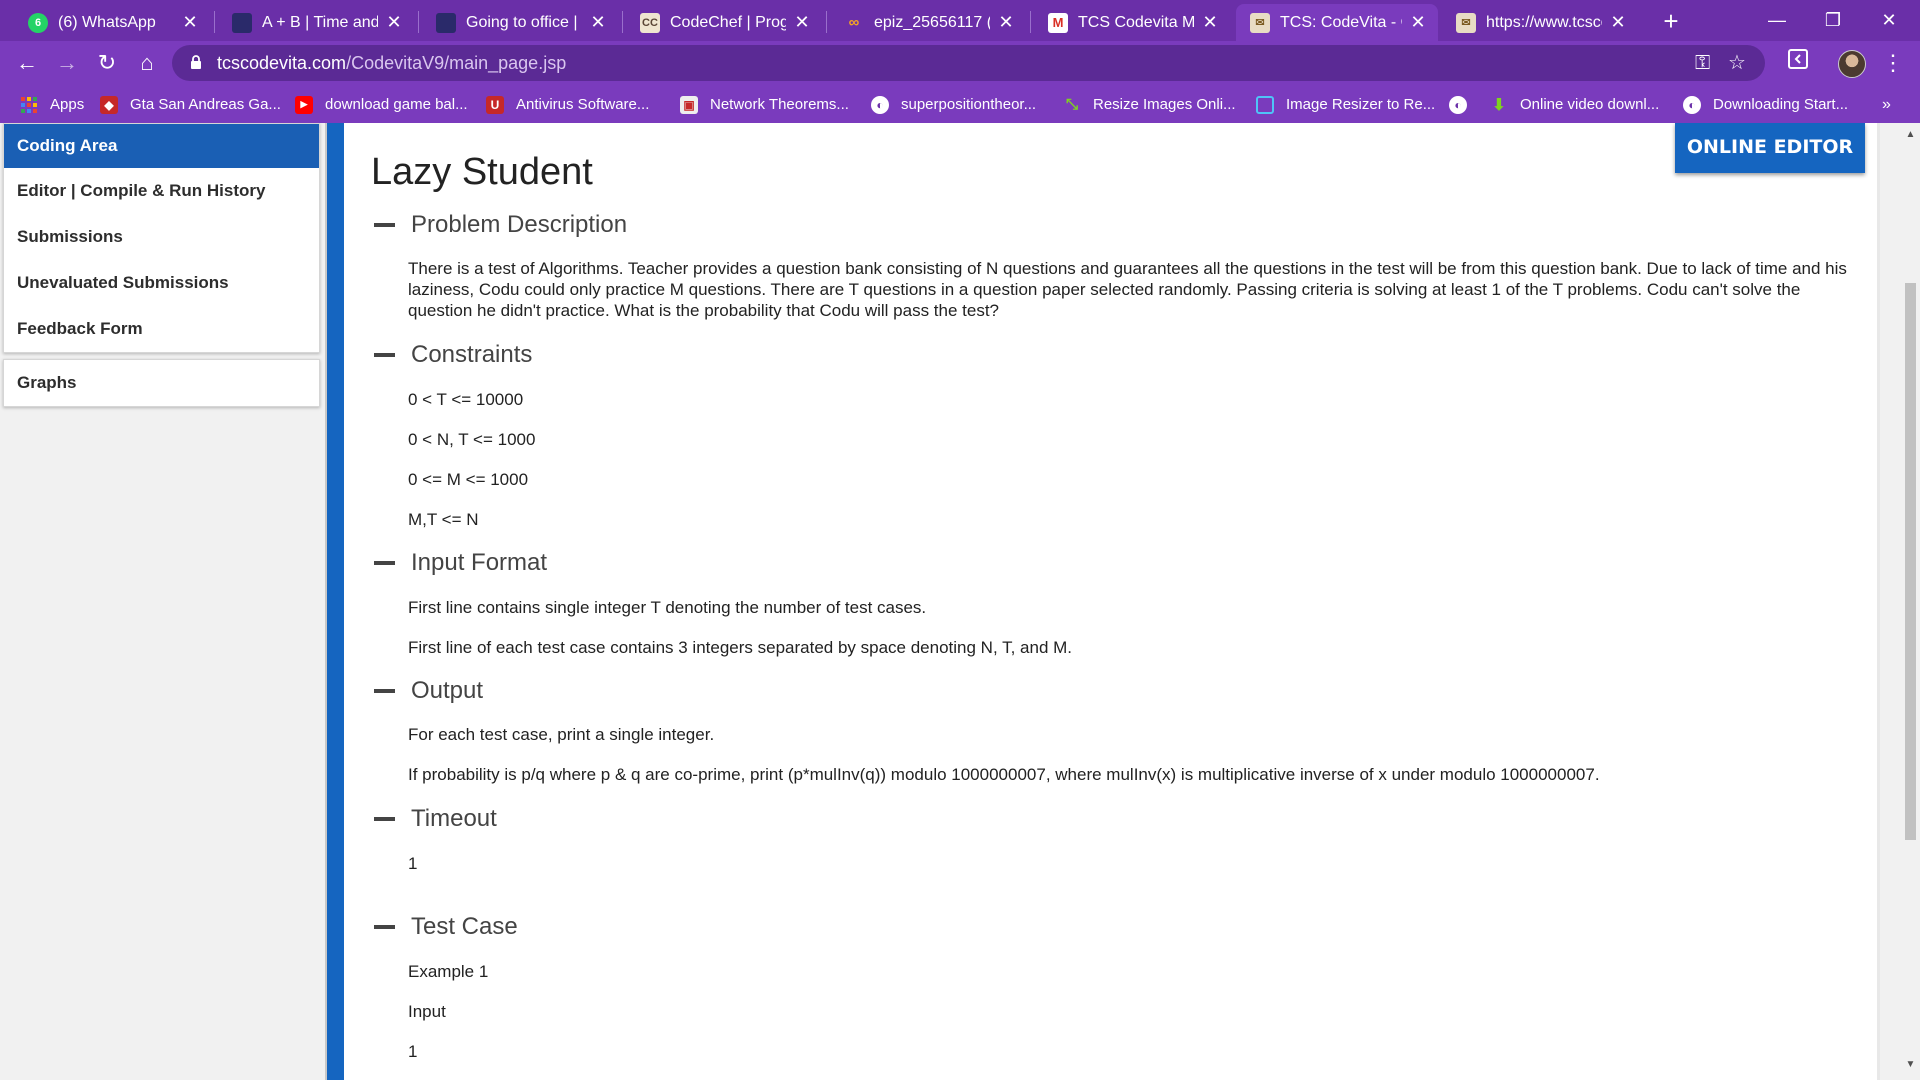 This screenshot has height=1080, width=1920. What do you see at coordinates (161, 383) in the screenshot?
I see `sidebar-item-graphs: Graphs` at bounding box center [161, 383].